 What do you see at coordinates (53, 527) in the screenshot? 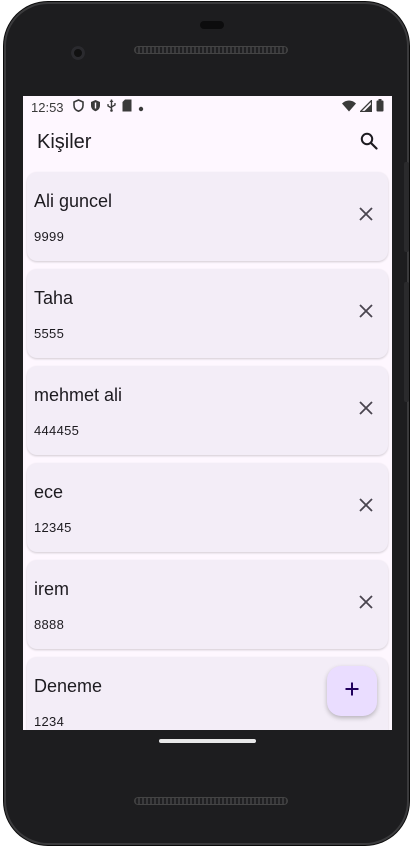
I see `contact-phone: 12345` at bounding box center [53, 527].